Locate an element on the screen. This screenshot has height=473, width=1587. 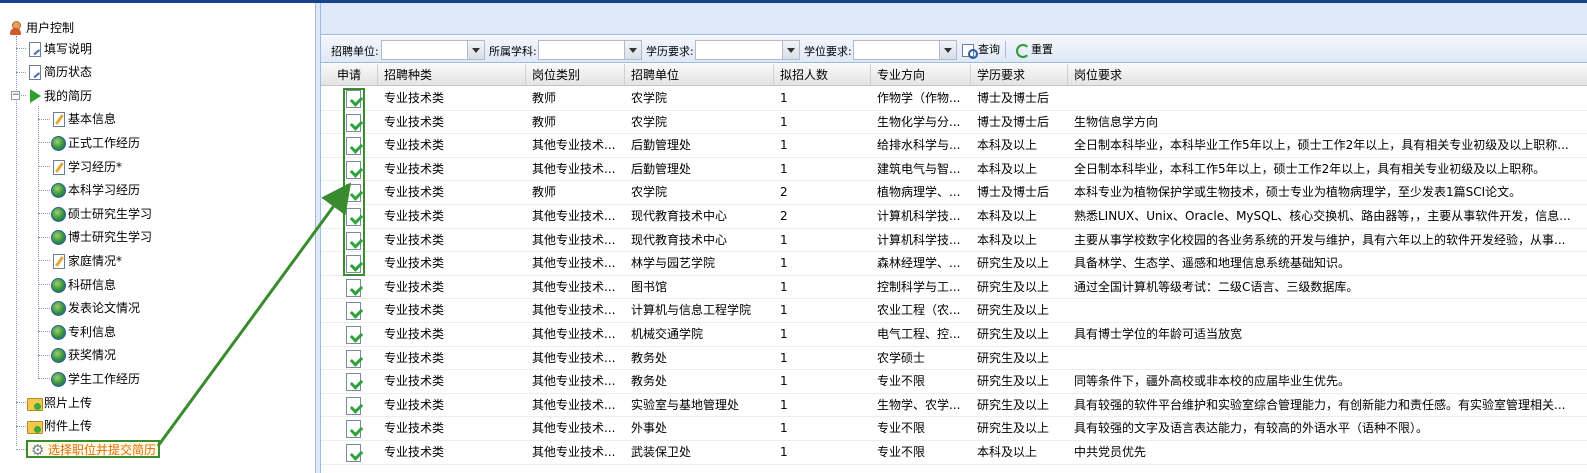
degree-filter-label: 学位要求: is located at coordinates (828, 51).